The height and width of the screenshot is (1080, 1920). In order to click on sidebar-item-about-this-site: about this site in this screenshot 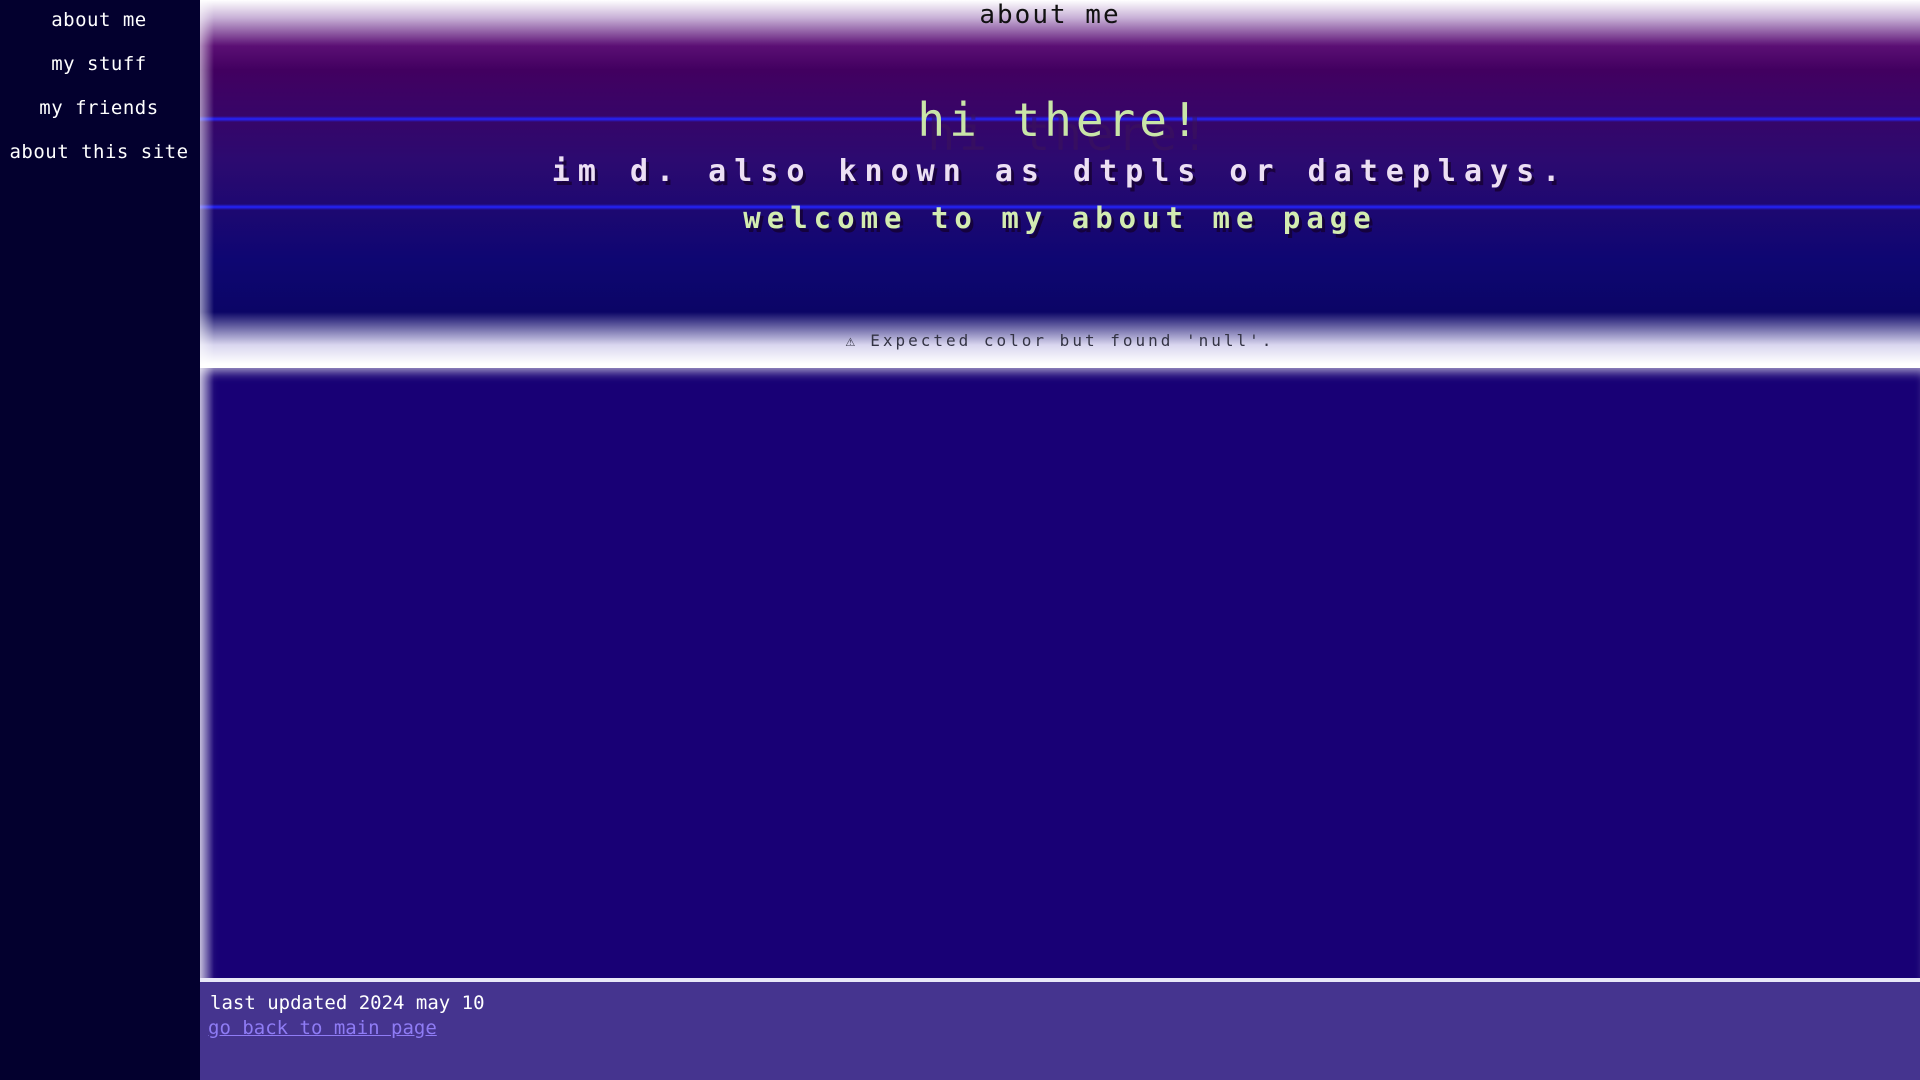, I will do `click(99, 152)`.